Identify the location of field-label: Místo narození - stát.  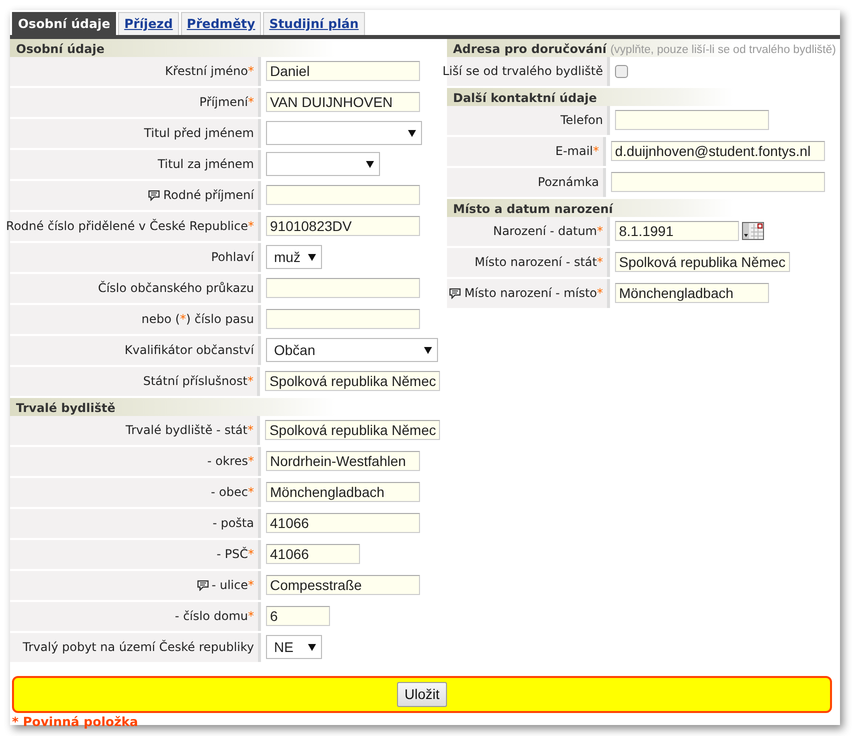
(535, 263).